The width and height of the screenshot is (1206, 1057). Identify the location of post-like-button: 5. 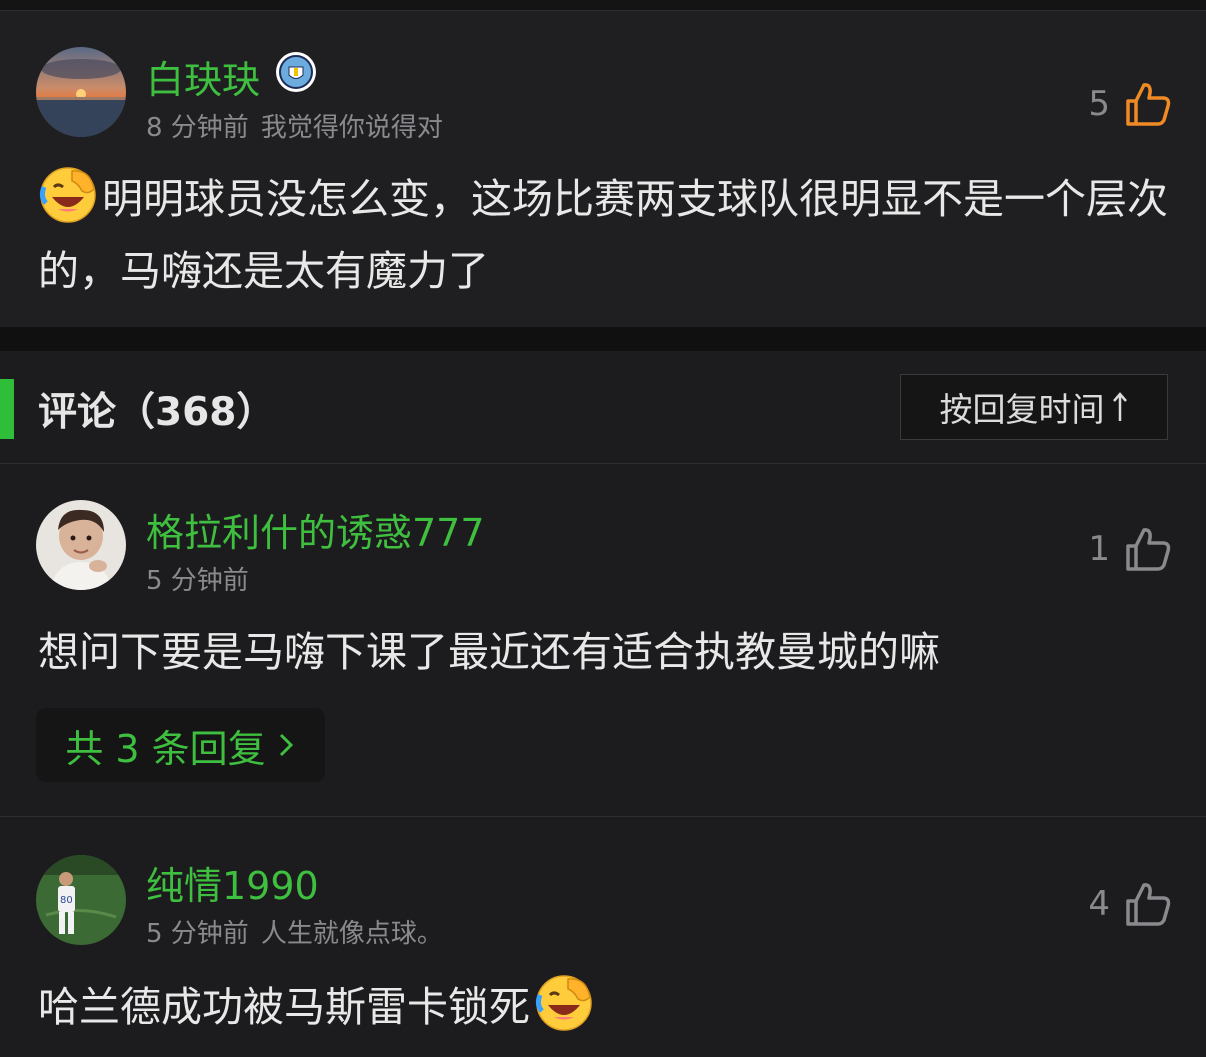
(1130, 104).